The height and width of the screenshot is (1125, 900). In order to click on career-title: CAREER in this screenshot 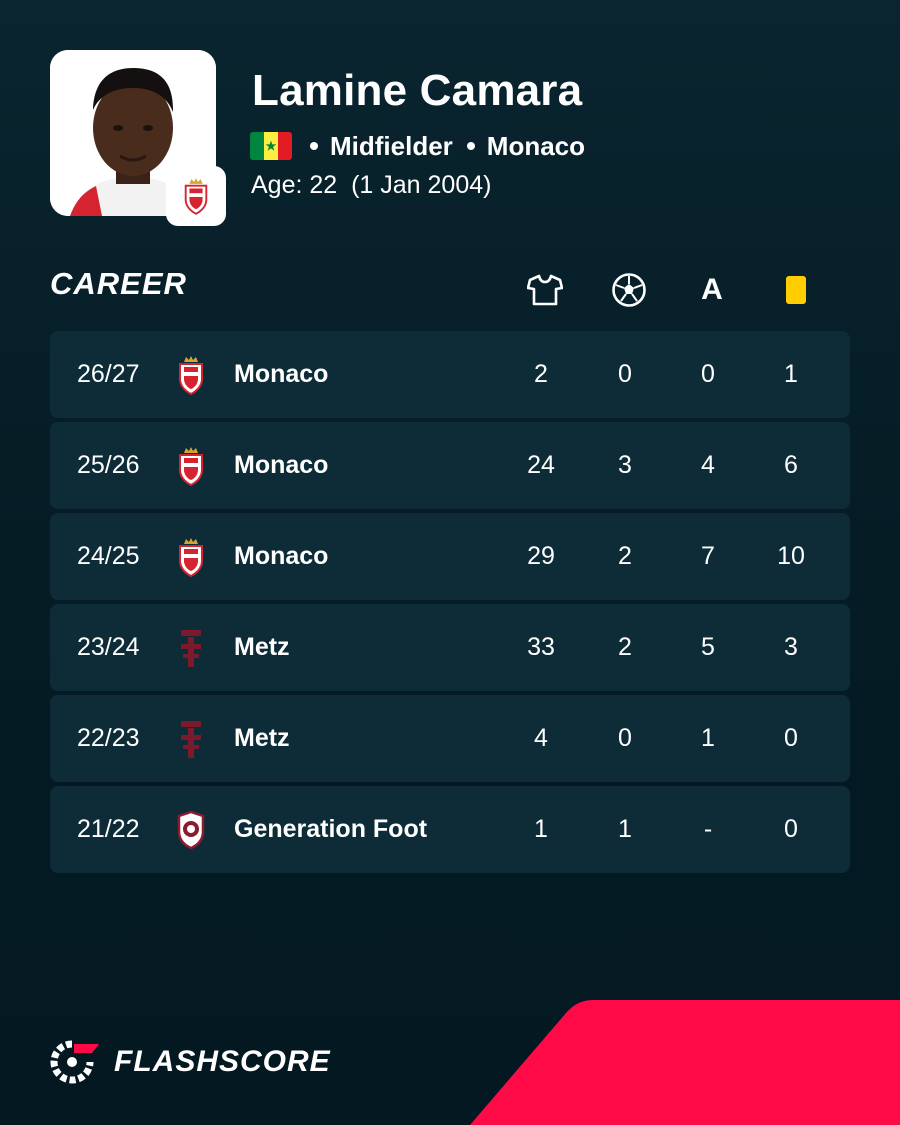, I will do `click(118, 283)`.